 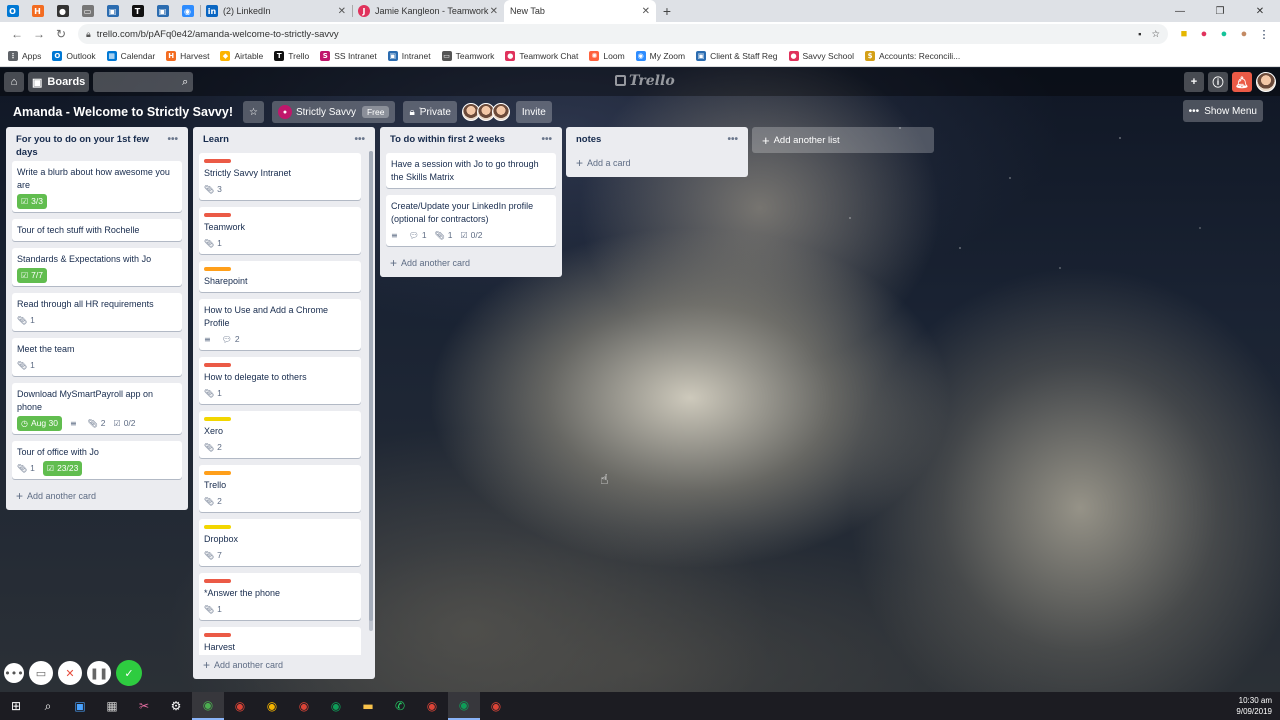 What do you see at coordinates (97, 267) in the screenshot?
I see `card: Standards & Expectations with Jo ☑ 7/7` at bounding box center [97, 267].